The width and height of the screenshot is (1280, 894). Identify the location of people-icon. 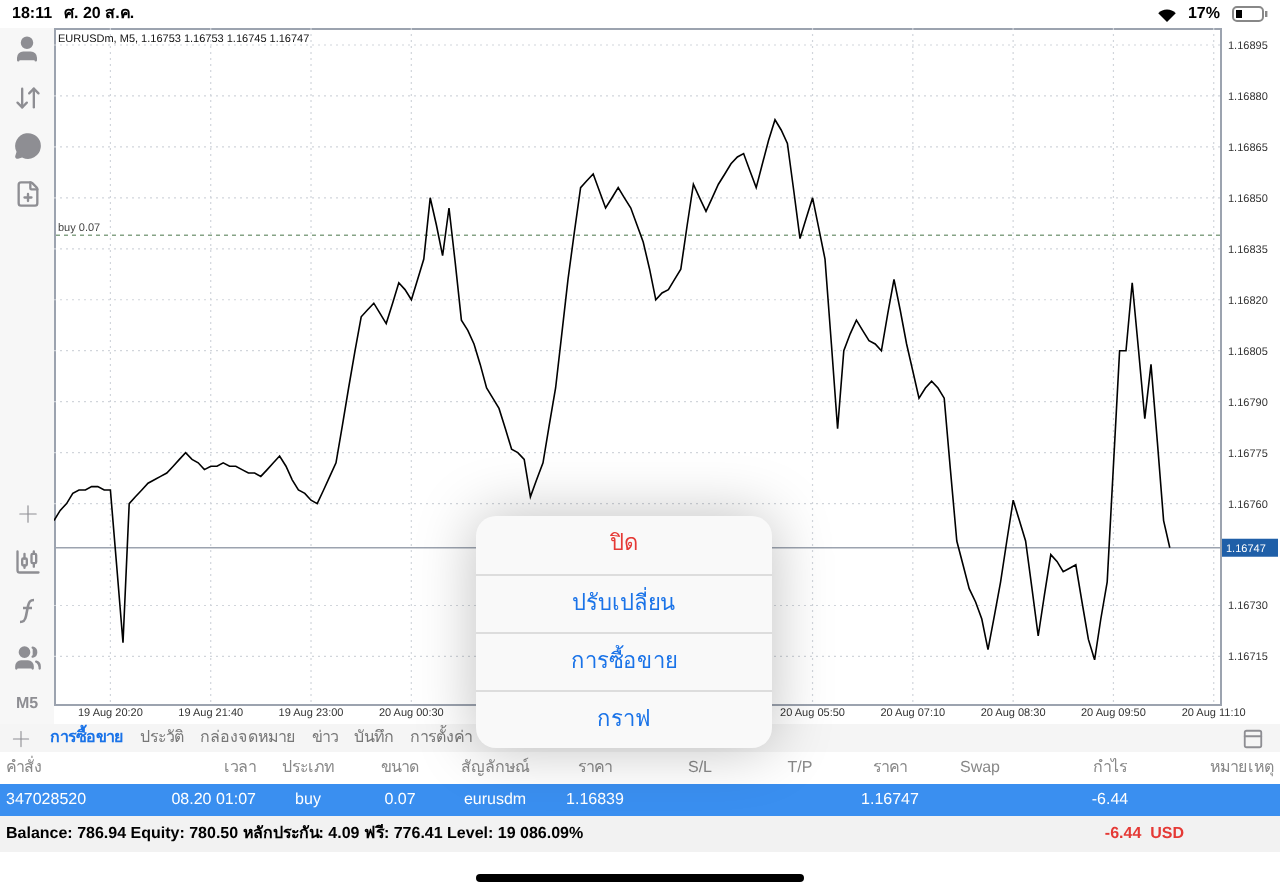
(27, 658).